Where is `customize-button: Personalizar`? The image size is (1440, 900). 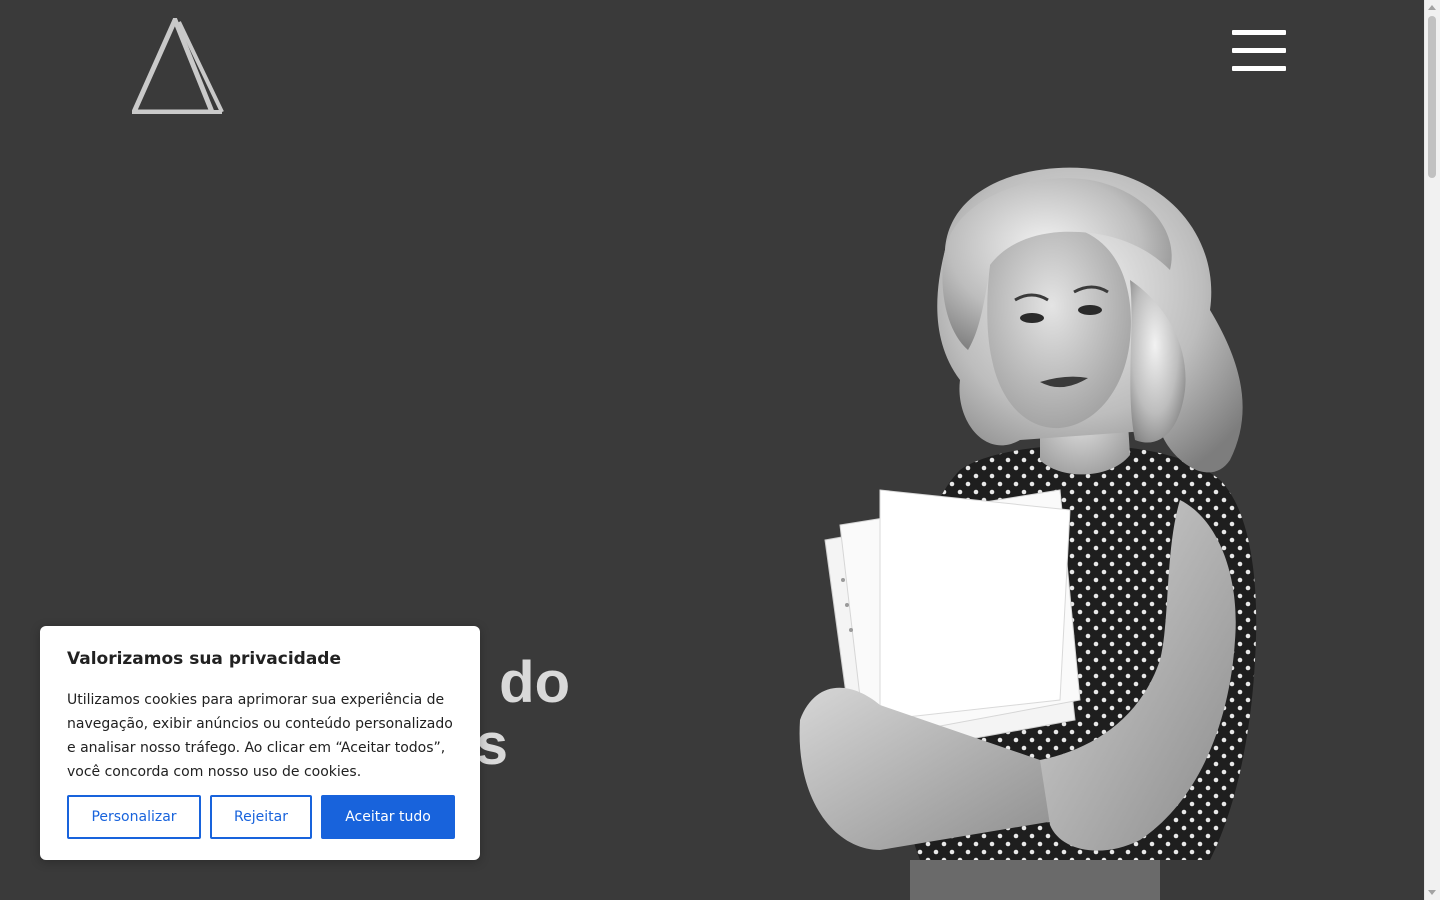 customize-button: Personalizar is located at coordinates (134, 817).